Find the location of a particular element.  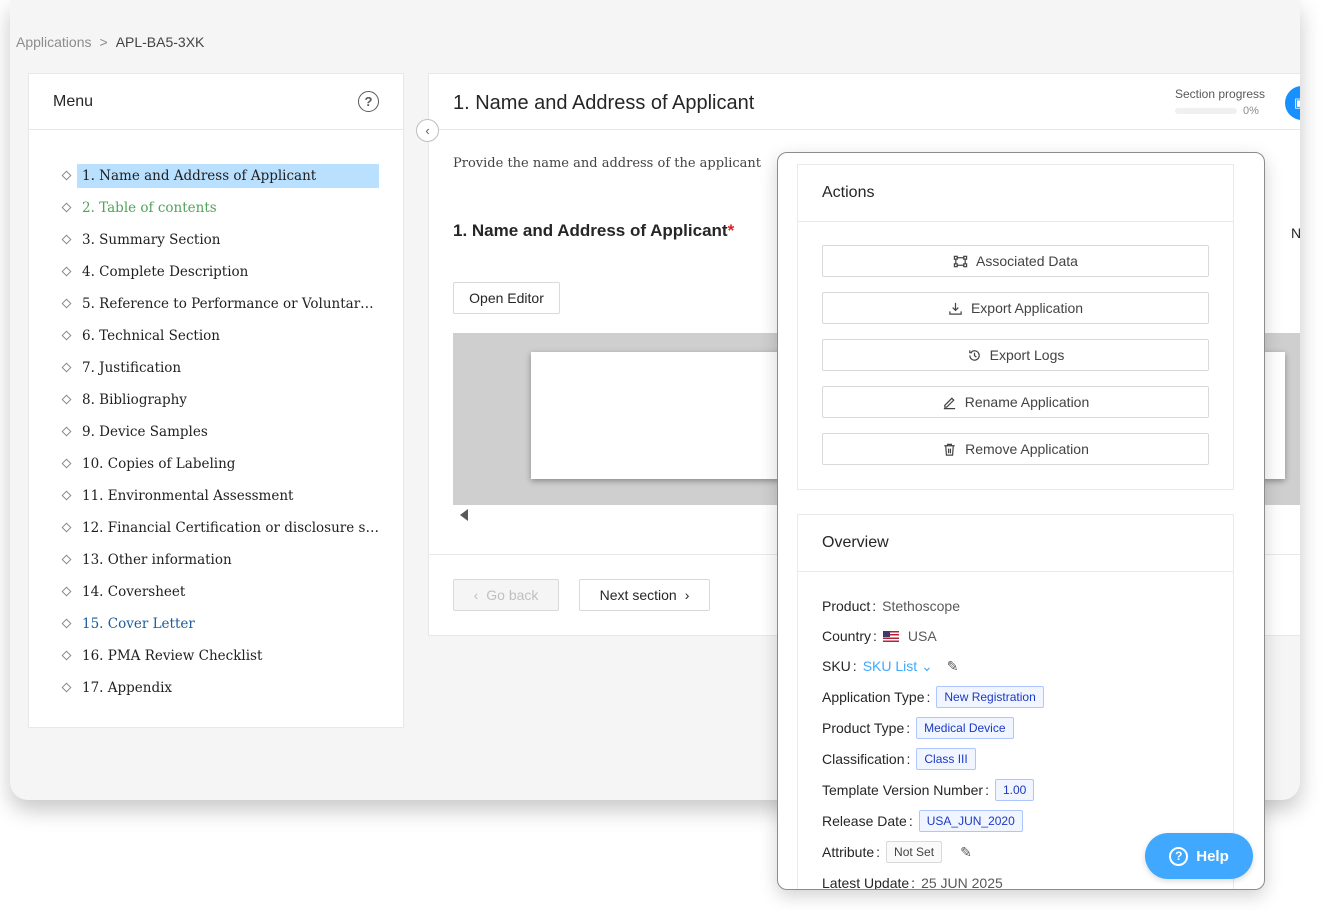

menu-item: 14. Coversheet is located at coordinates (216, 592).